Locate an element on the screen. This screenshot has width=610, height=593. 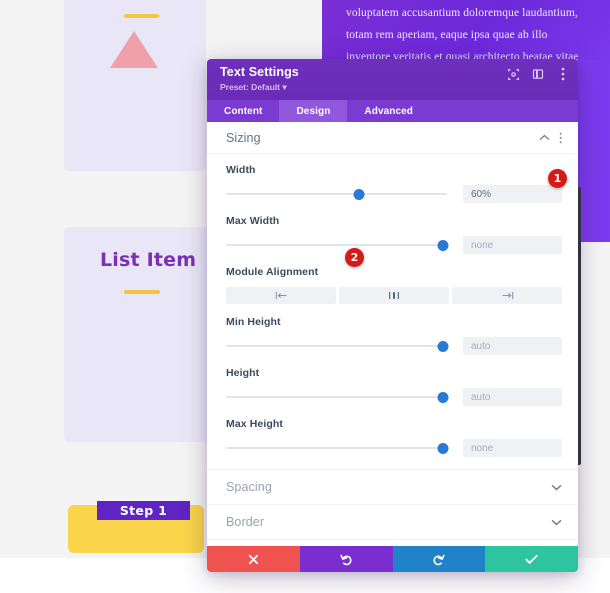
field-height: Height auto is located at coordinates (394, 386).